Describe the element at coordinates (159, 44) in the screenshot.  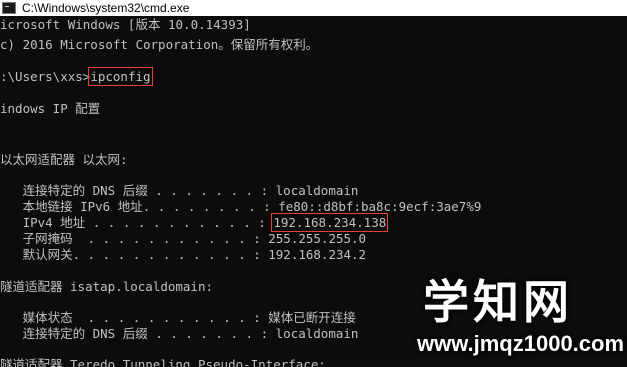
I see `console-line-copyright: c) 2016 Microsoft Corporation。保留所有权利。` at that location.